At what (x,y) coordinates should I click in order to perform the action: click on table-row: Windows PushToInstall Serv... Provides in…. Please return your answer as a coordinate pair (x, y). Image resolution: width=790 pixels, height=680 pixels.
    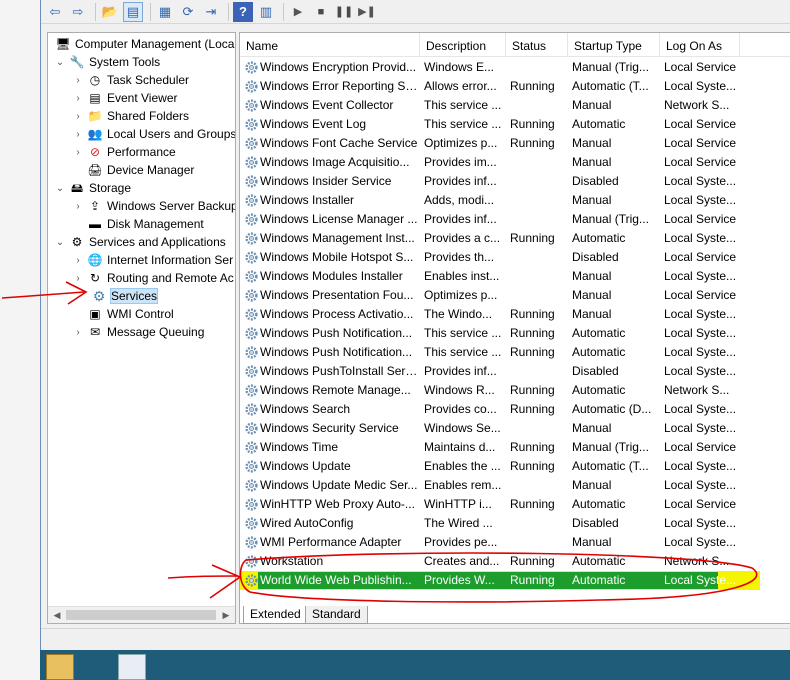
    Looking at the image, I should click on (515, 371).